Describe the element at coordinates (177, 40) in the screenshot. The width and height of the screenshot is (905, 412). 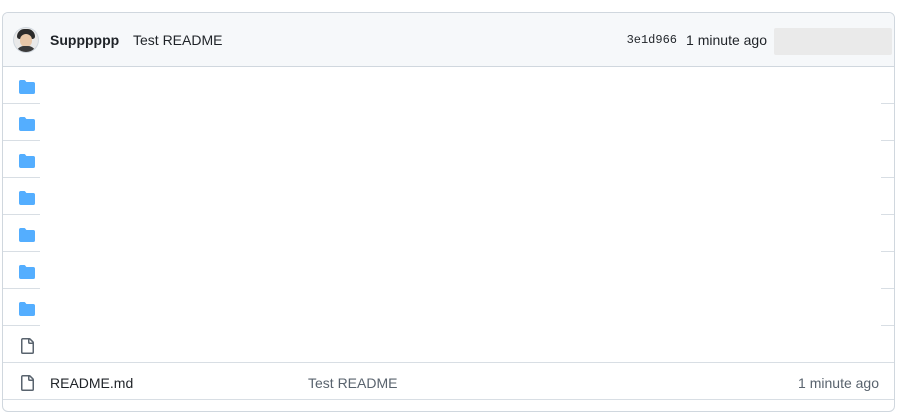
I see `commit-message-link: Test README` at that location.